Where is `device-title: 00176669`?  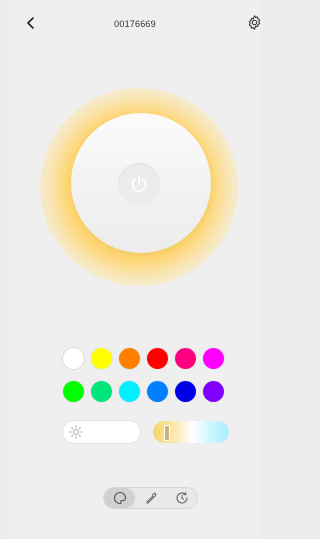 device-title: 00176669 is located at coordinates (135, 24).